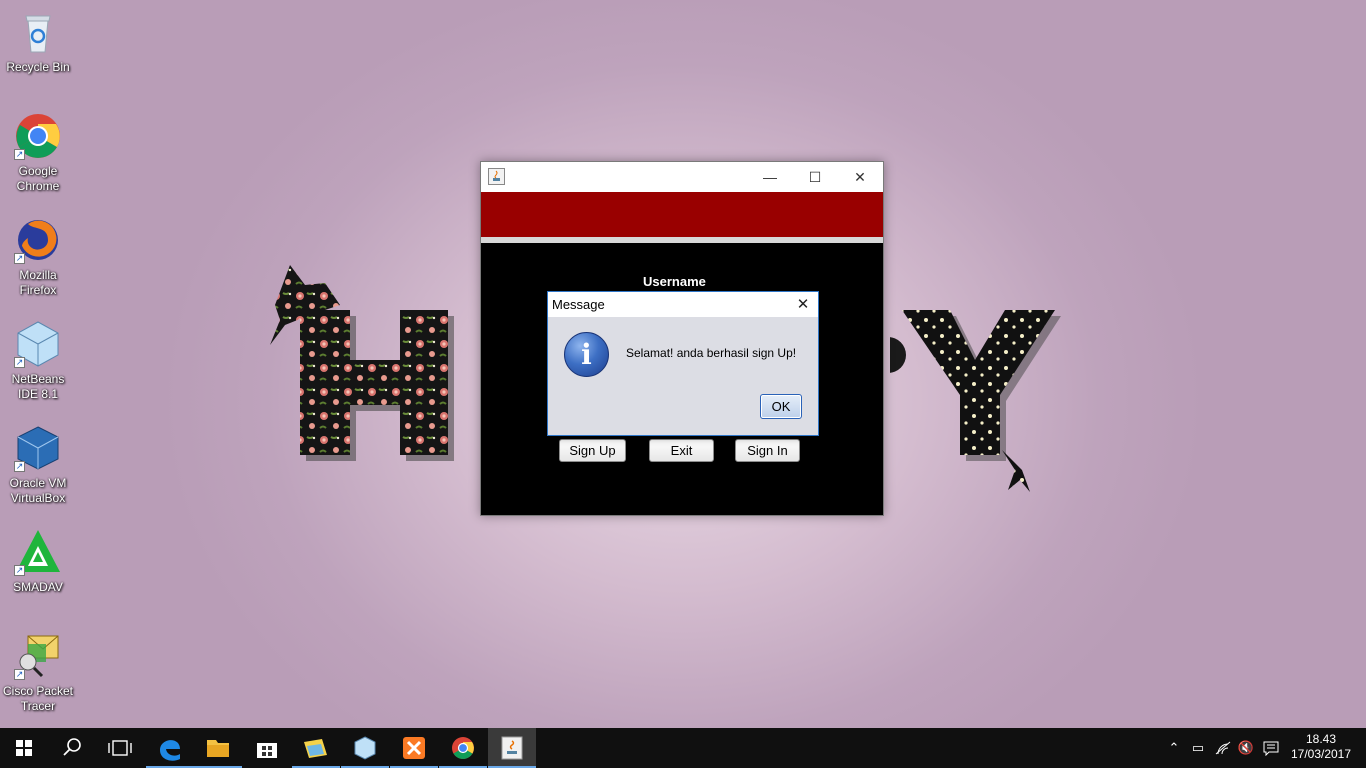 The height and width of the screenshot is (768, 1366). I want to click on desktop-icon-label: Recycle Bin, so click(38, 67).